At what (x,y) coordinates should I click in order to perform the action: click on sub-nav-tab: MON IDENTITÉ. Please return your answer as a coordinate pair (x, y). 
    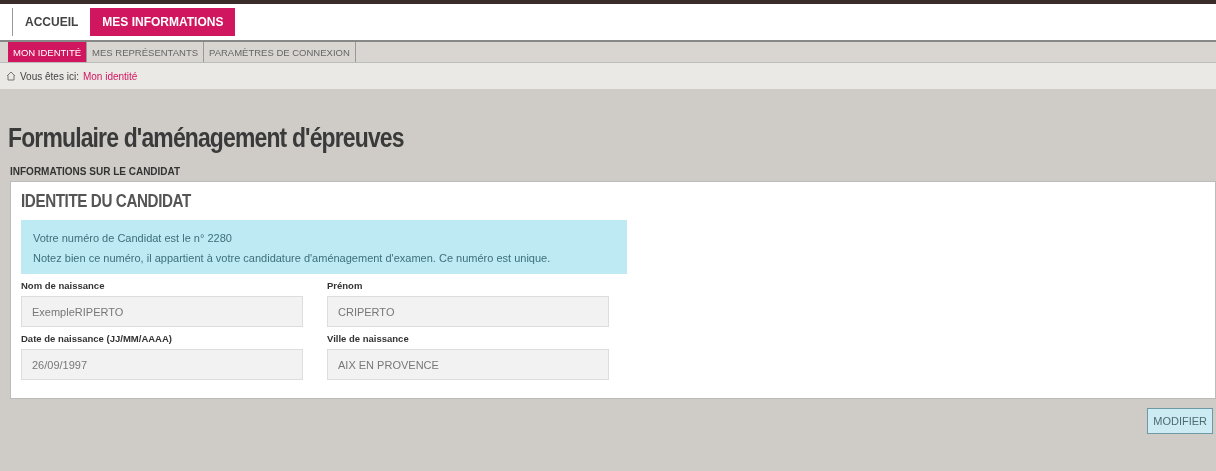
    Looking at the image, I should click on (48, 52).